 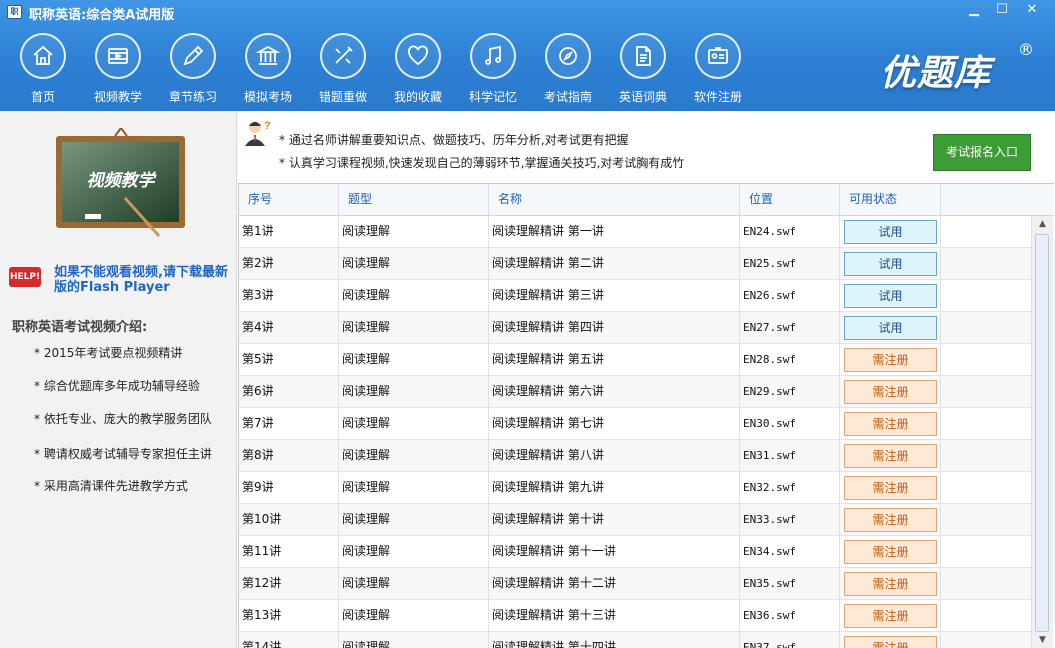 I want to click on close-button: ✕, so click(x=1032, y=10).